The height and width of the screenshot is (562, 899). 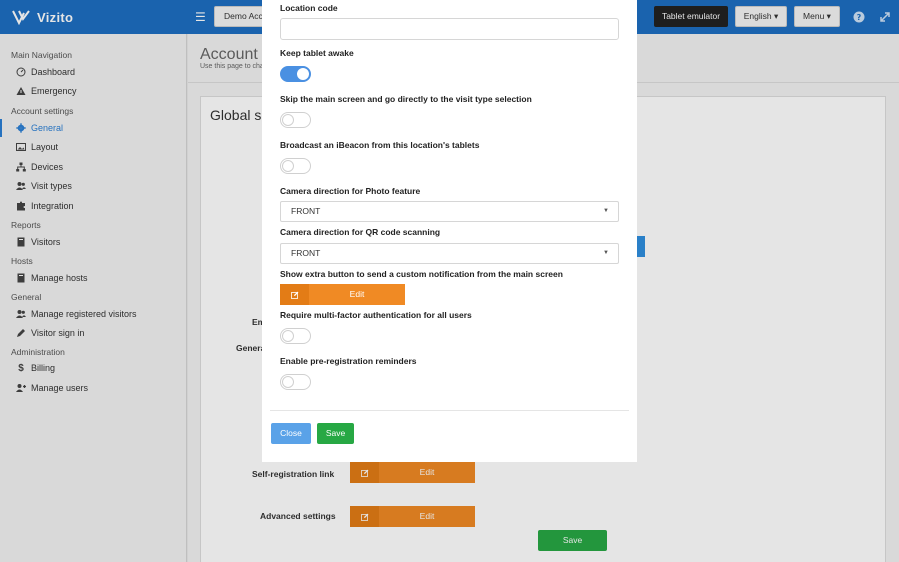 What do you see at coordinates (294, 294) in the screenshot?
I see `edit-icon` at bounding box center [294, 294].